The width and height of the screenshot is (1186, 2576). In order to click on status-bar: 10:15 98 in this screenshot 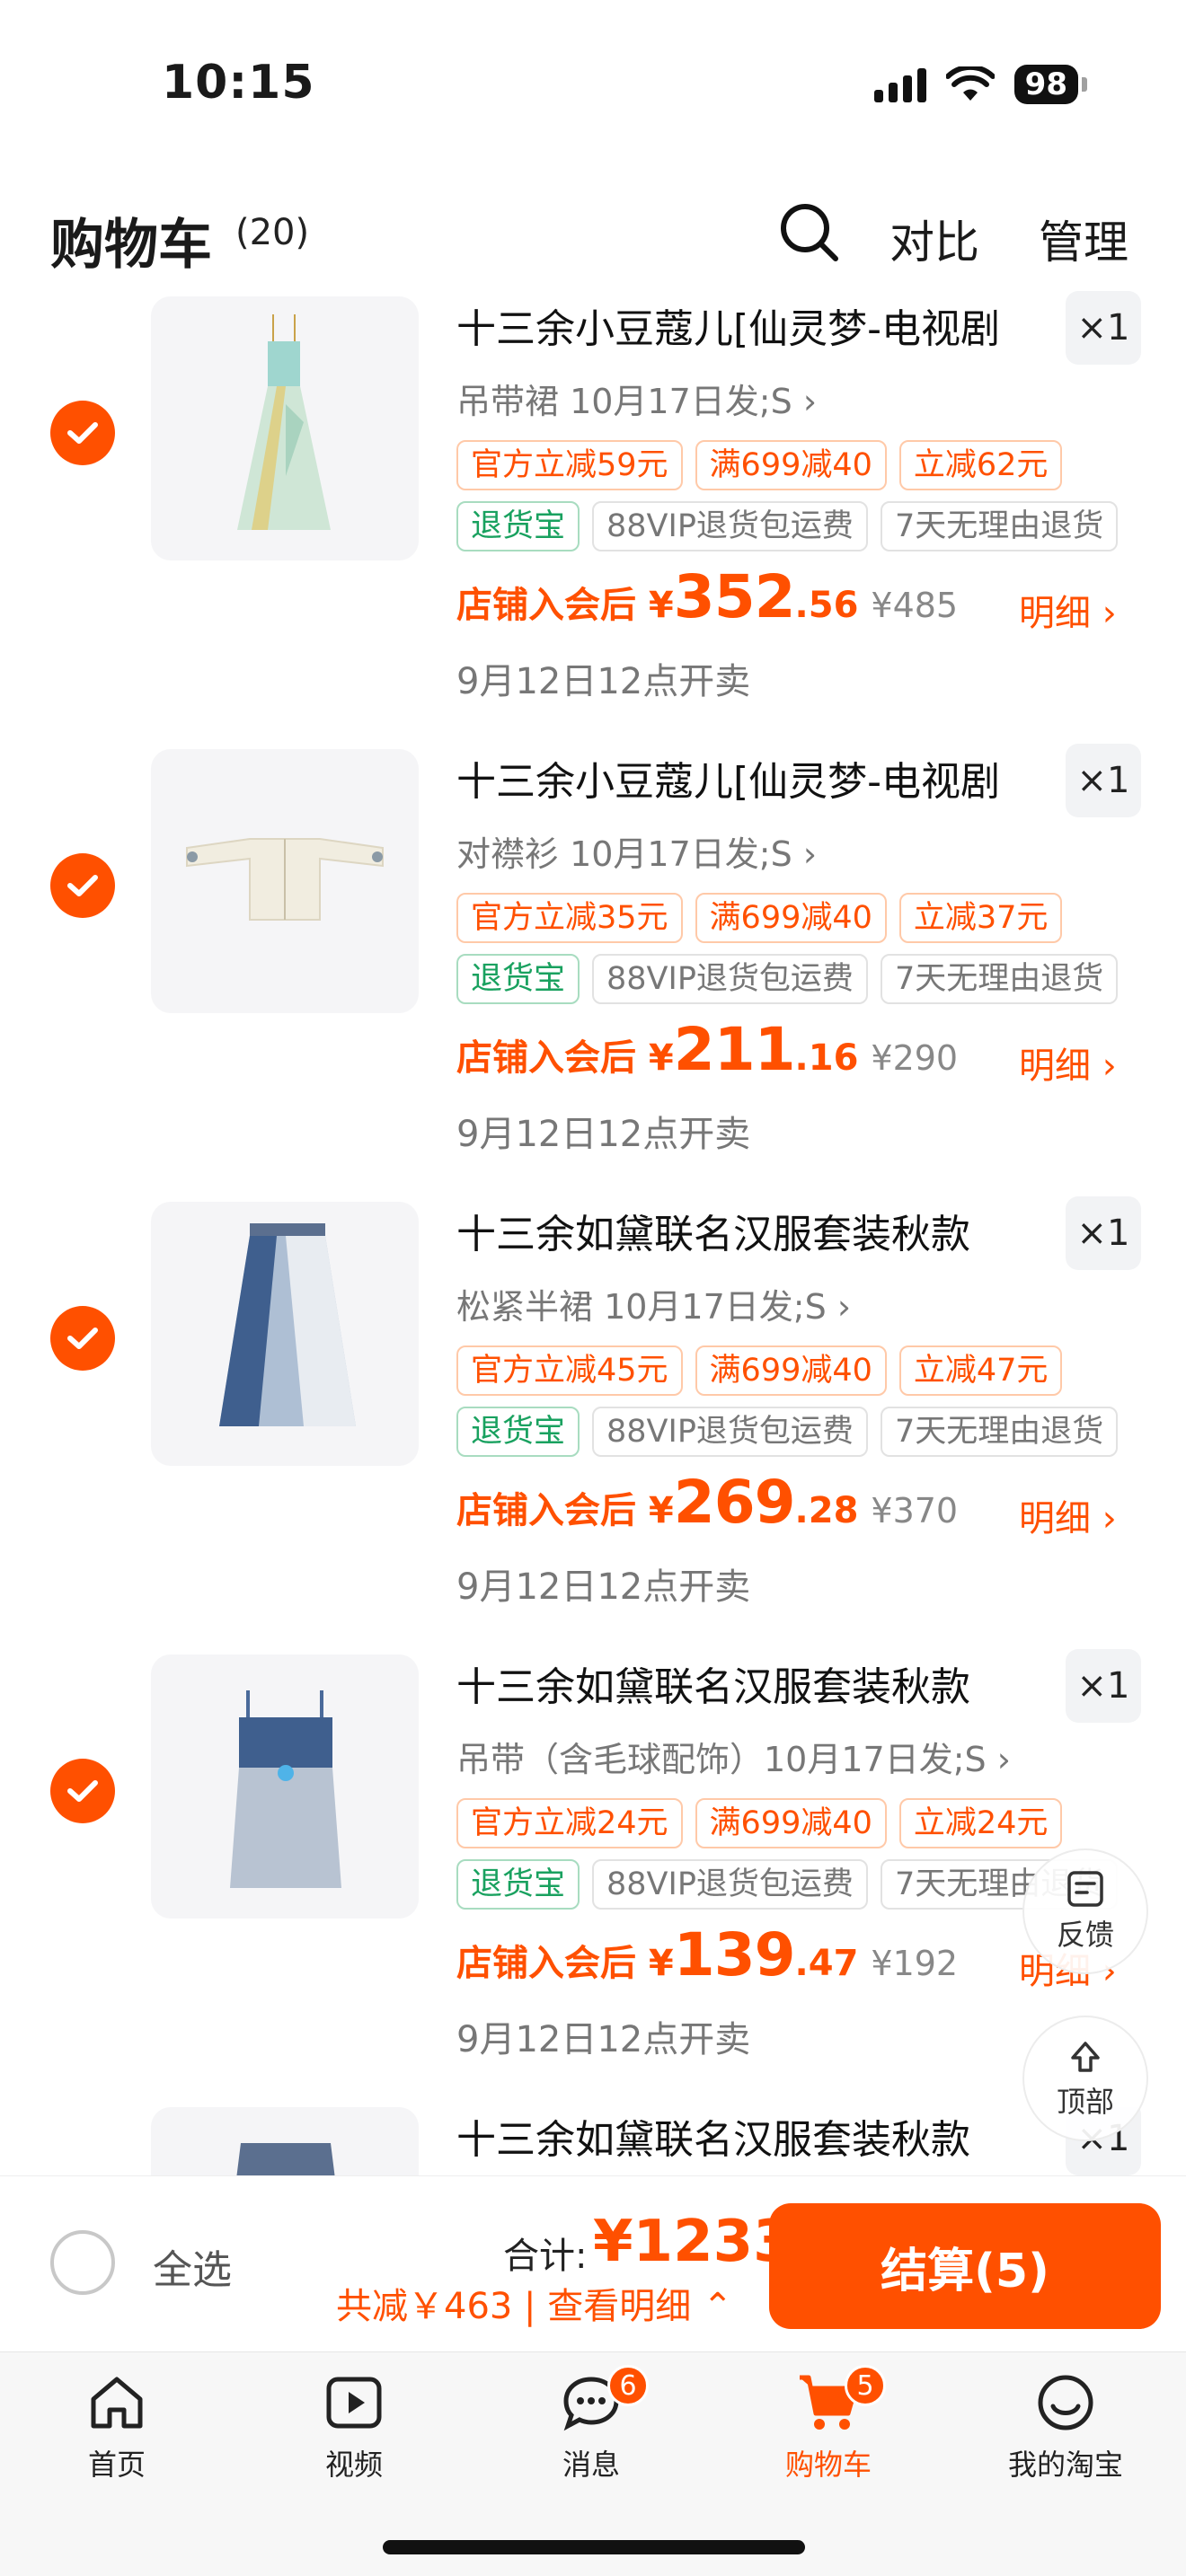, I will do `click(593, 85)`.